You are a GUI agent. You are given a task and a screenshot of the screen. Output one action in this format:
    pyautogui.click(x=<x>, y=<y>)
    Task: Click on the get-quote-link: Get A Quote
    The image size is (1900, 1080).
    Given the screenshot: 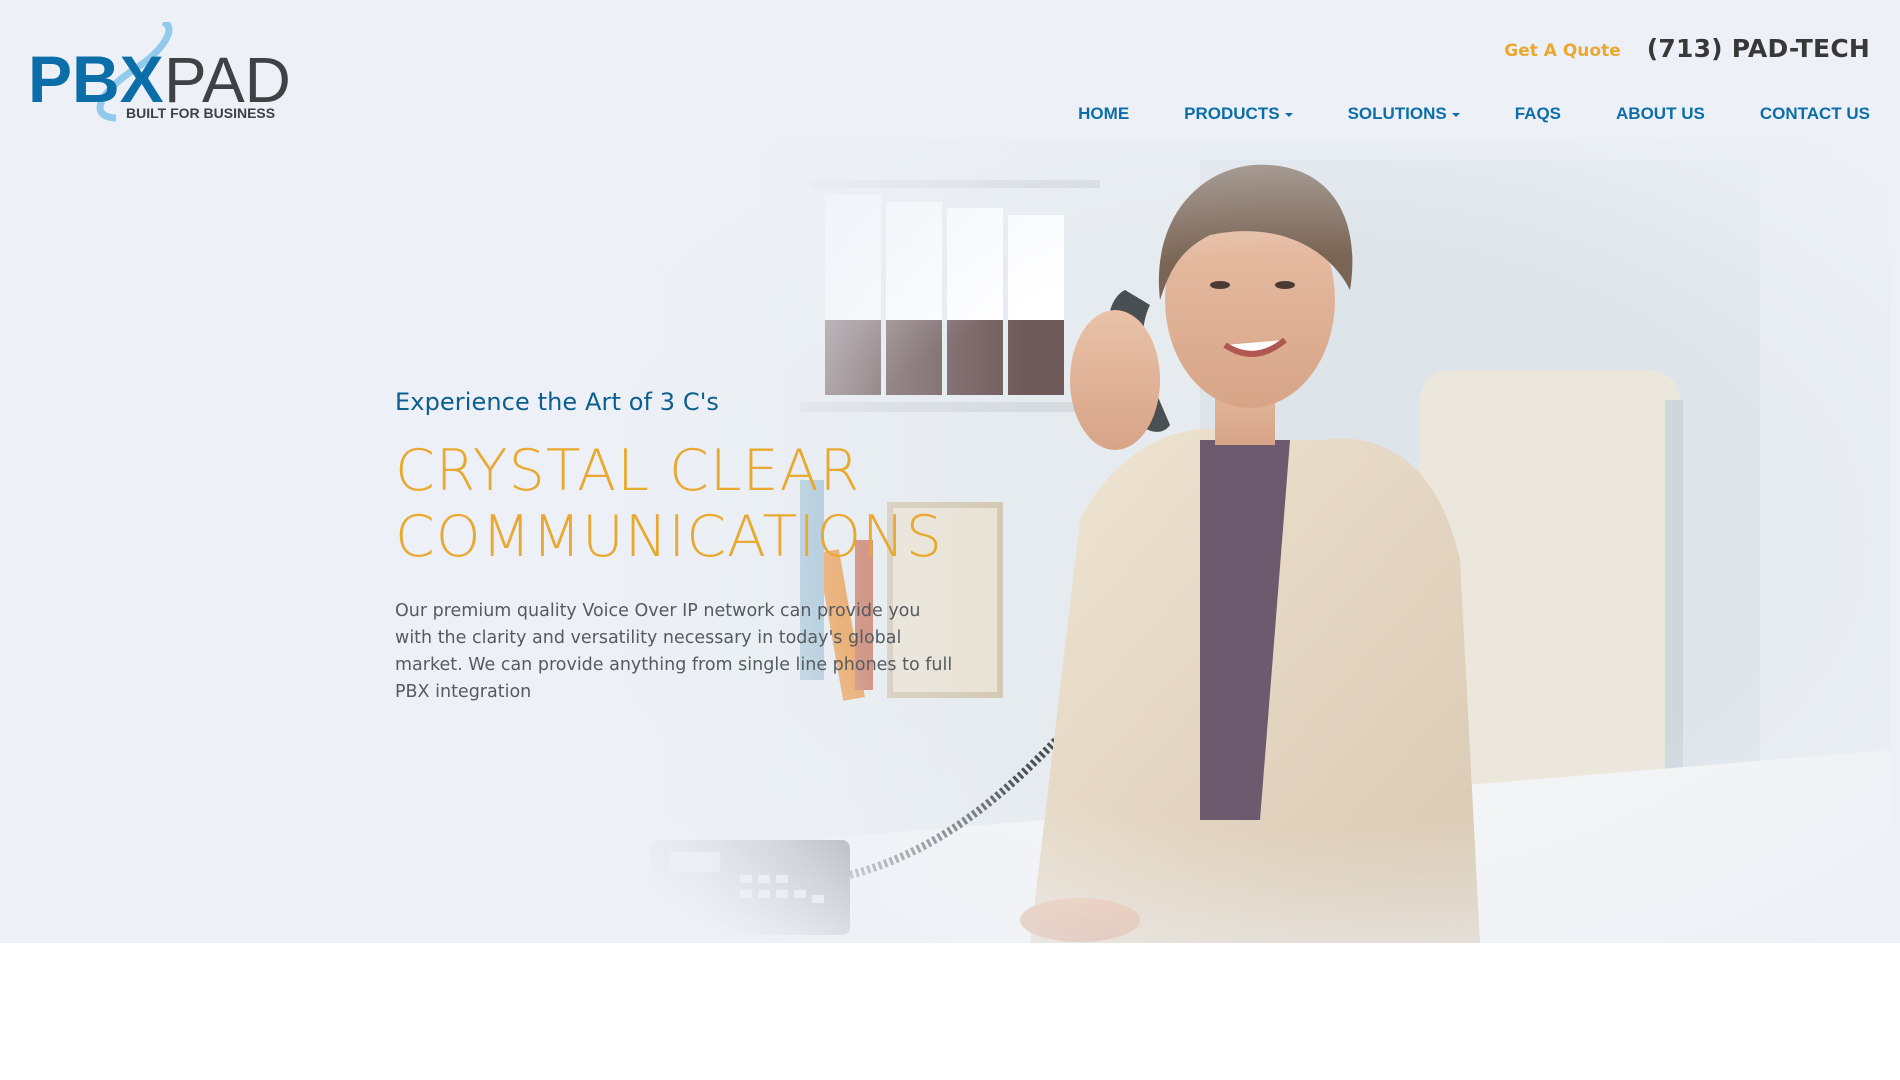 What is the action you would take?
    pyautogui.click(x=1562, y=51)
    